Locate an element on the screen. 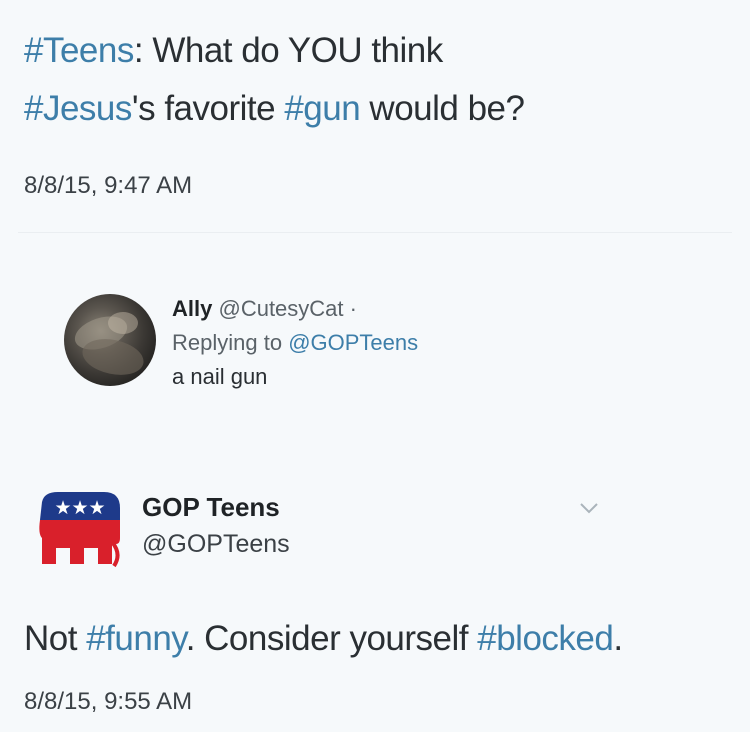  replying-prefix: Replying to is located at coordinates (230, 342).